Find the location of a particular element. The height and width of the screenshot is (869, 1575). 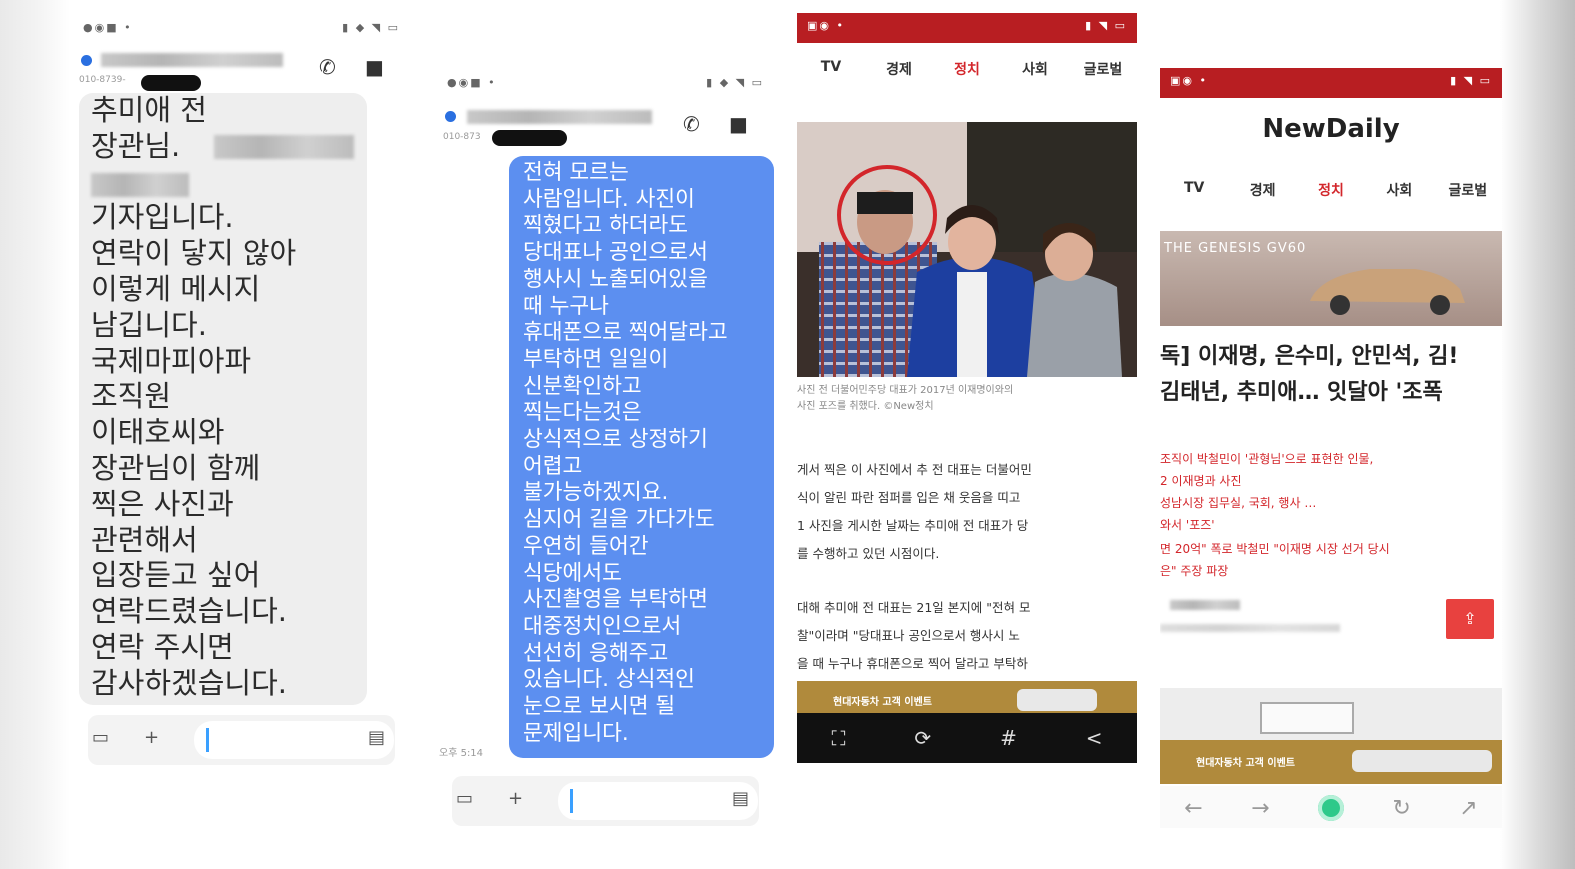

date-blurred is located at coordinates (1250, 628).